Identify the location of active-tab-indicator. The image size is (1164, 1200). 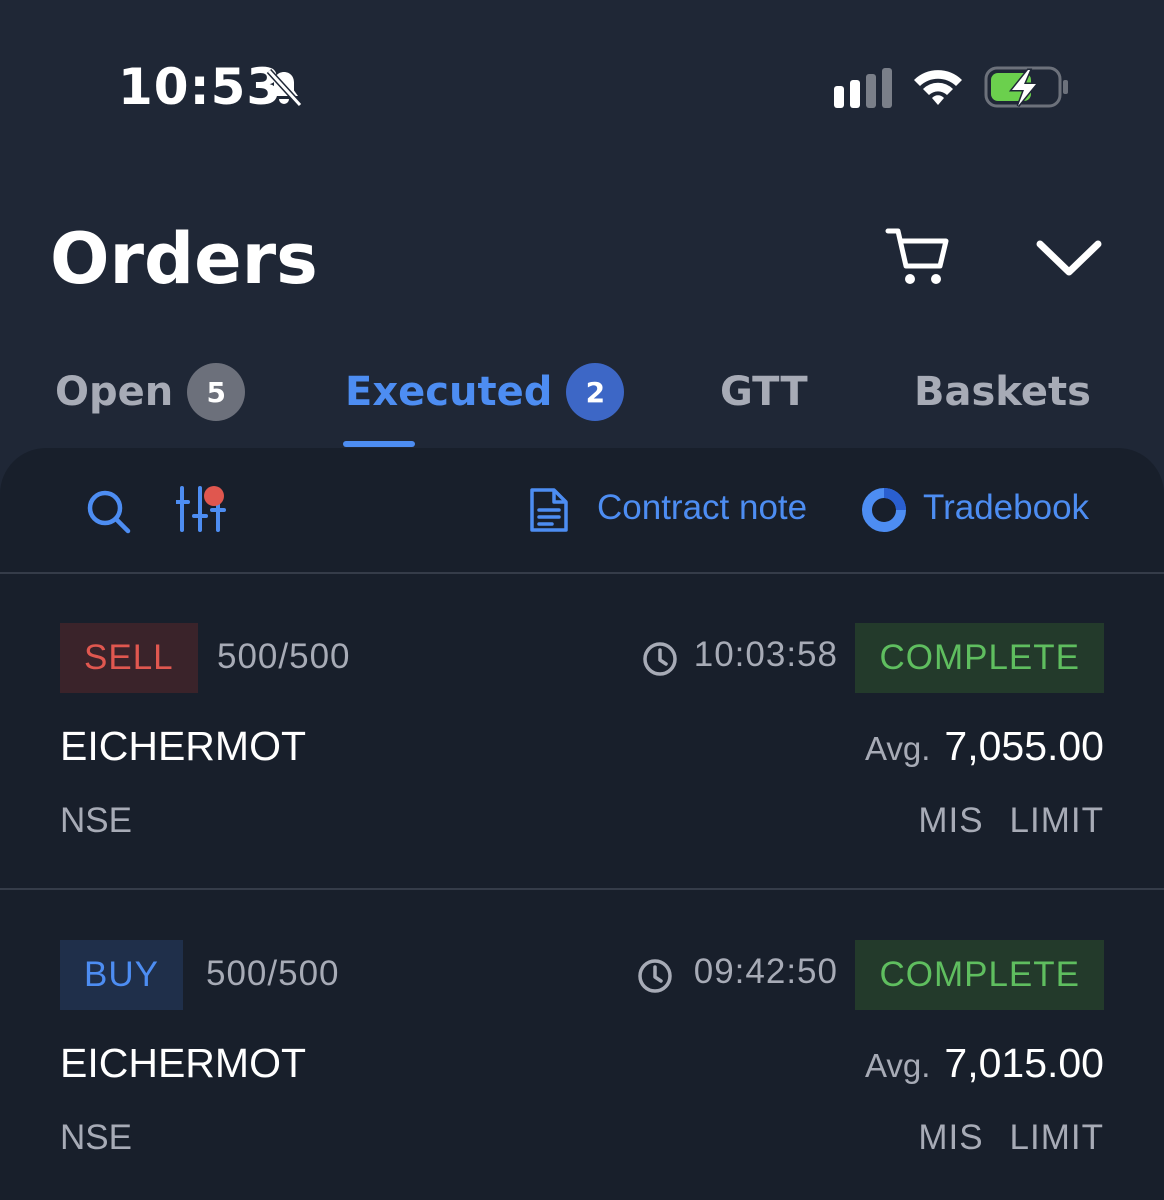
(379, 444).